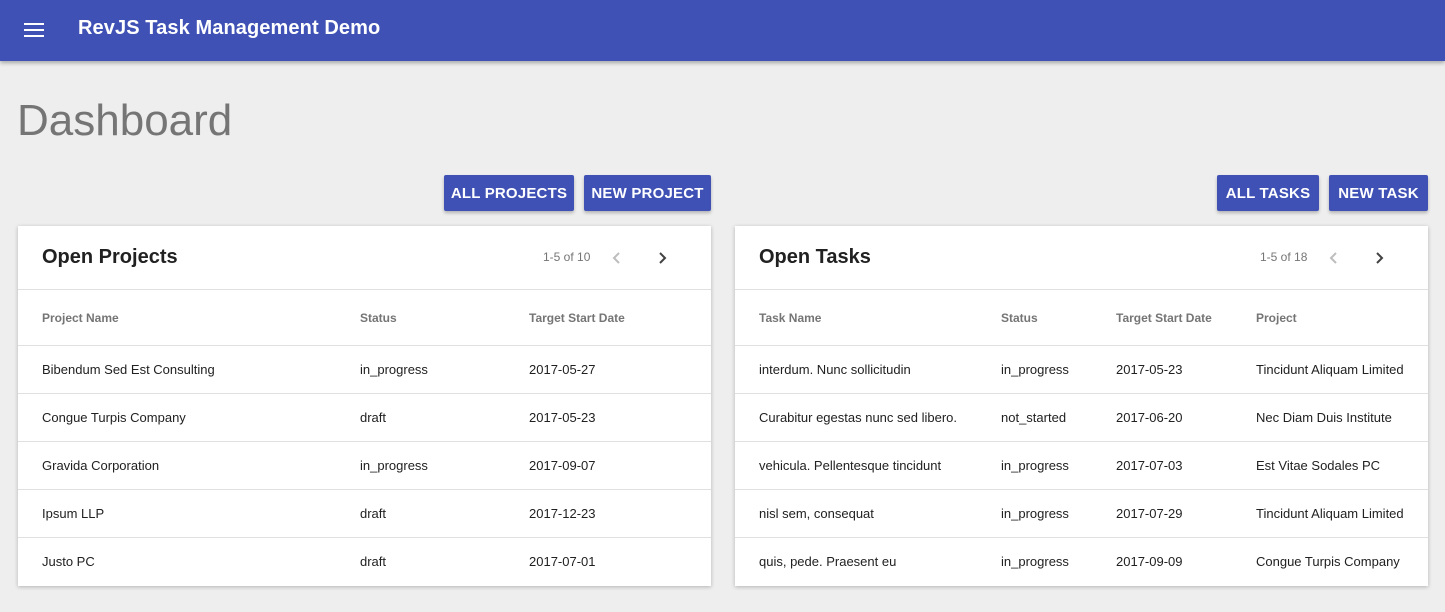 The image size is (1445, 612). Describe the element at coordinates (816, 513) in the screenshot. I see `task-name-cell: nisl sem, consequat` at that location.